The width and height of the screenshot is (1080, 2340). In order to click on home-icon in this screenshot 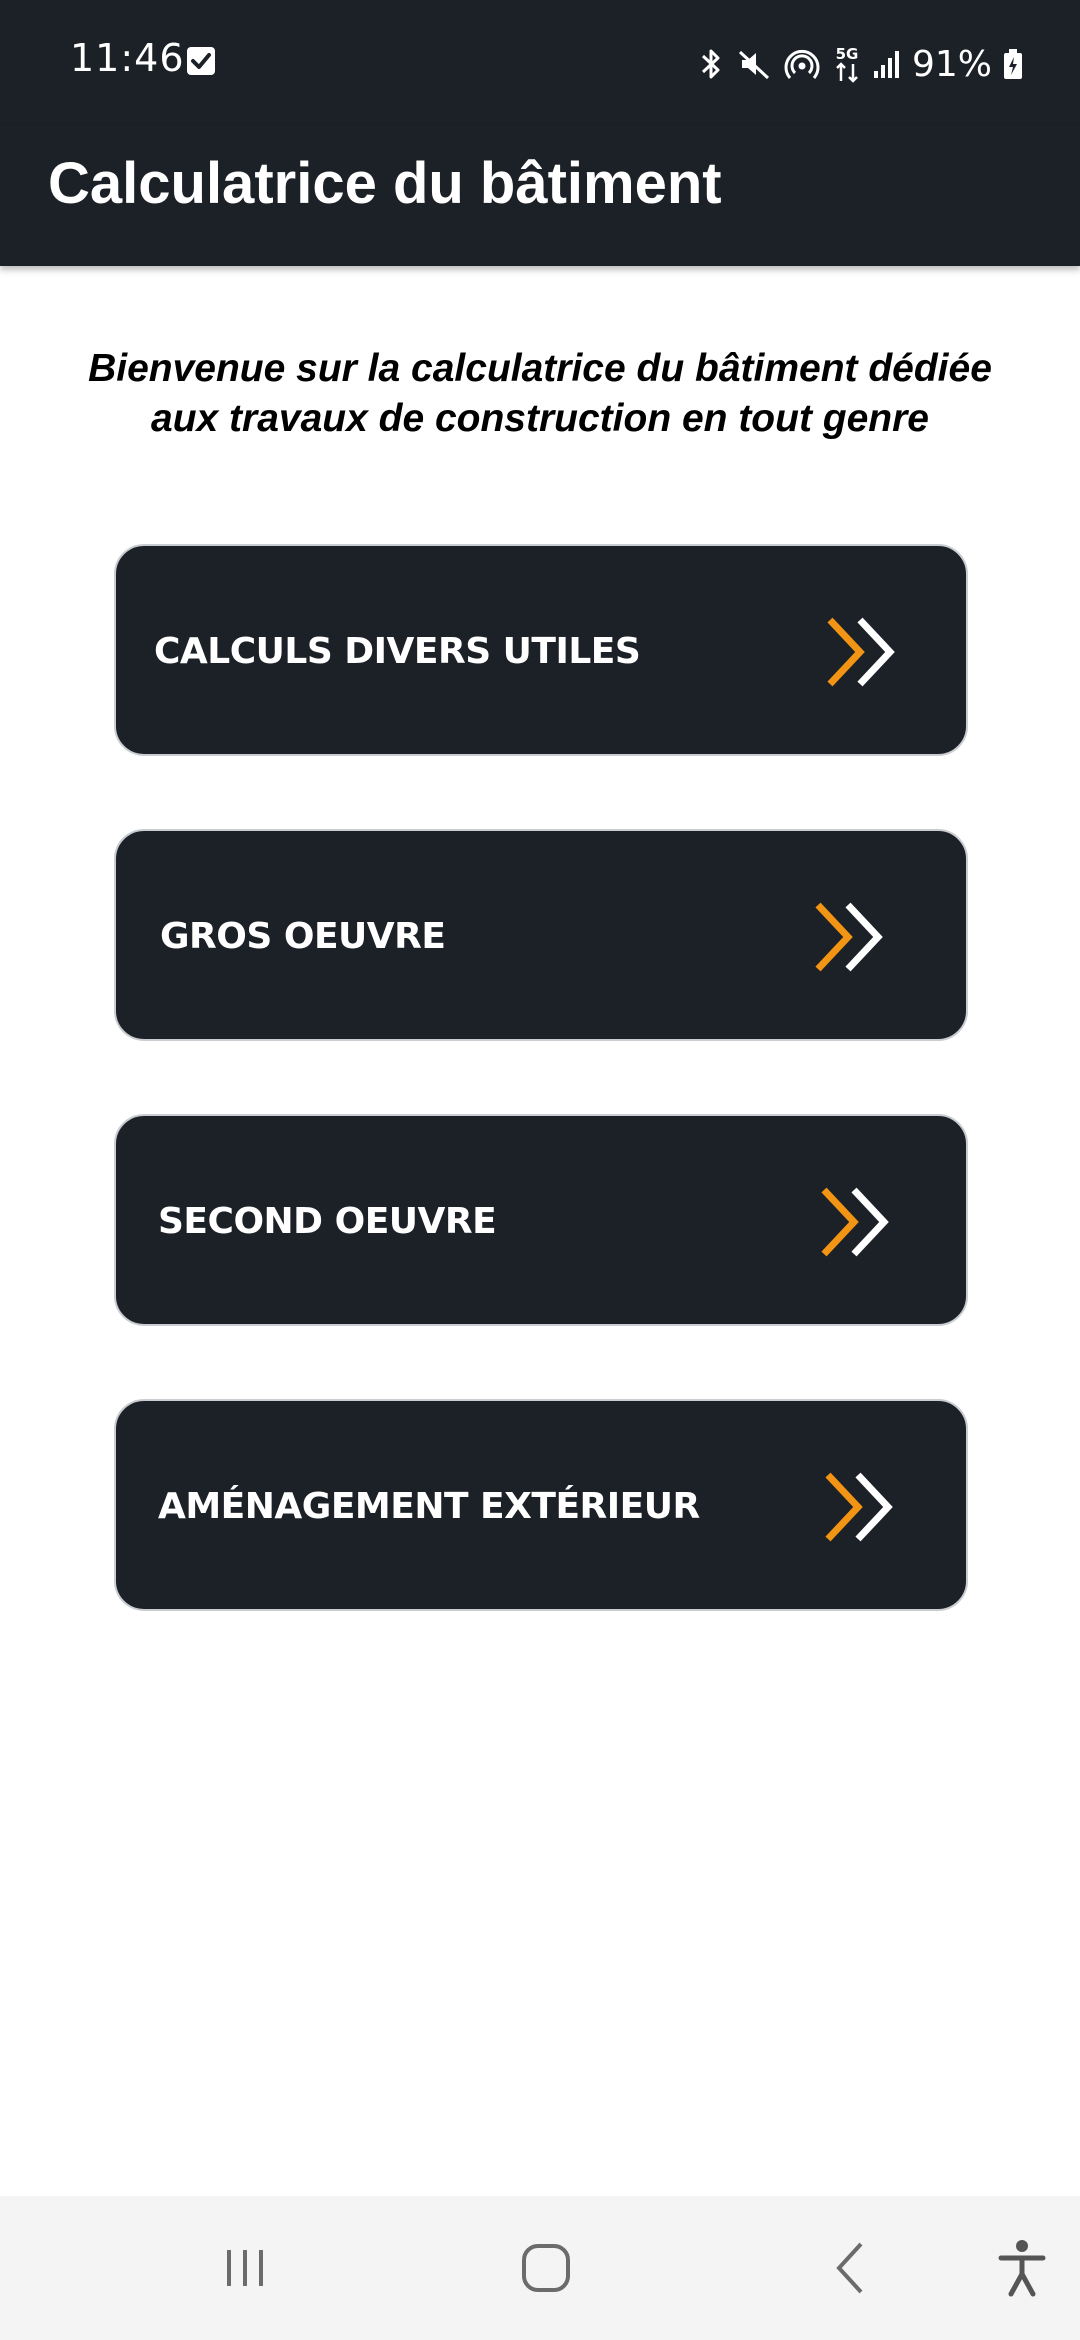, I will do `click(546, 2268)`.